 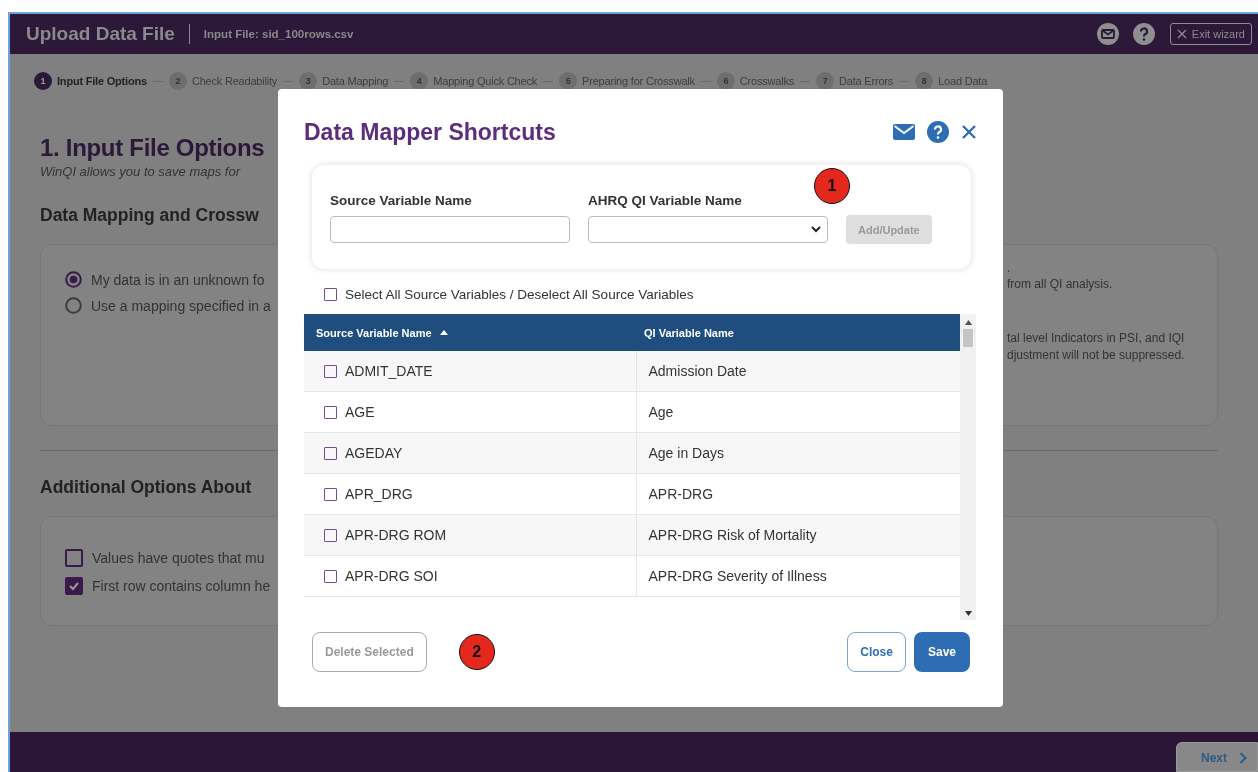 I want to click on callout-number: 1, so click(x=832, y=186).